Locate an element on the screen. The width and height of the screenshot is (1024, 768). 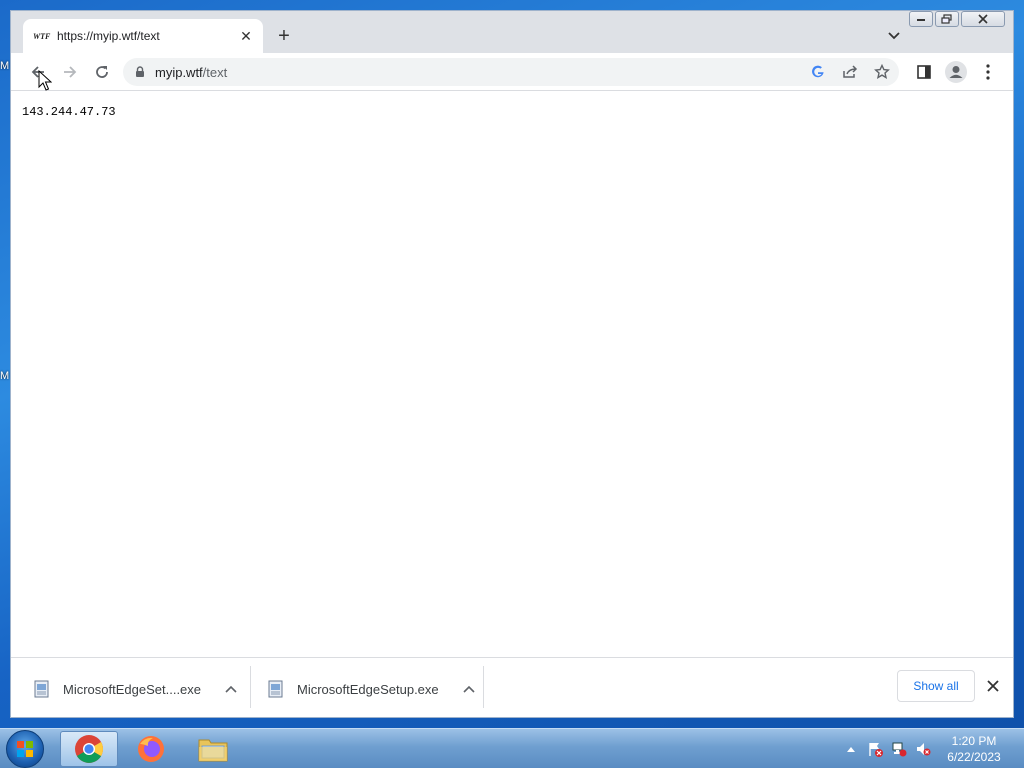
google-lens-icon is located at coordinates (818, 72).